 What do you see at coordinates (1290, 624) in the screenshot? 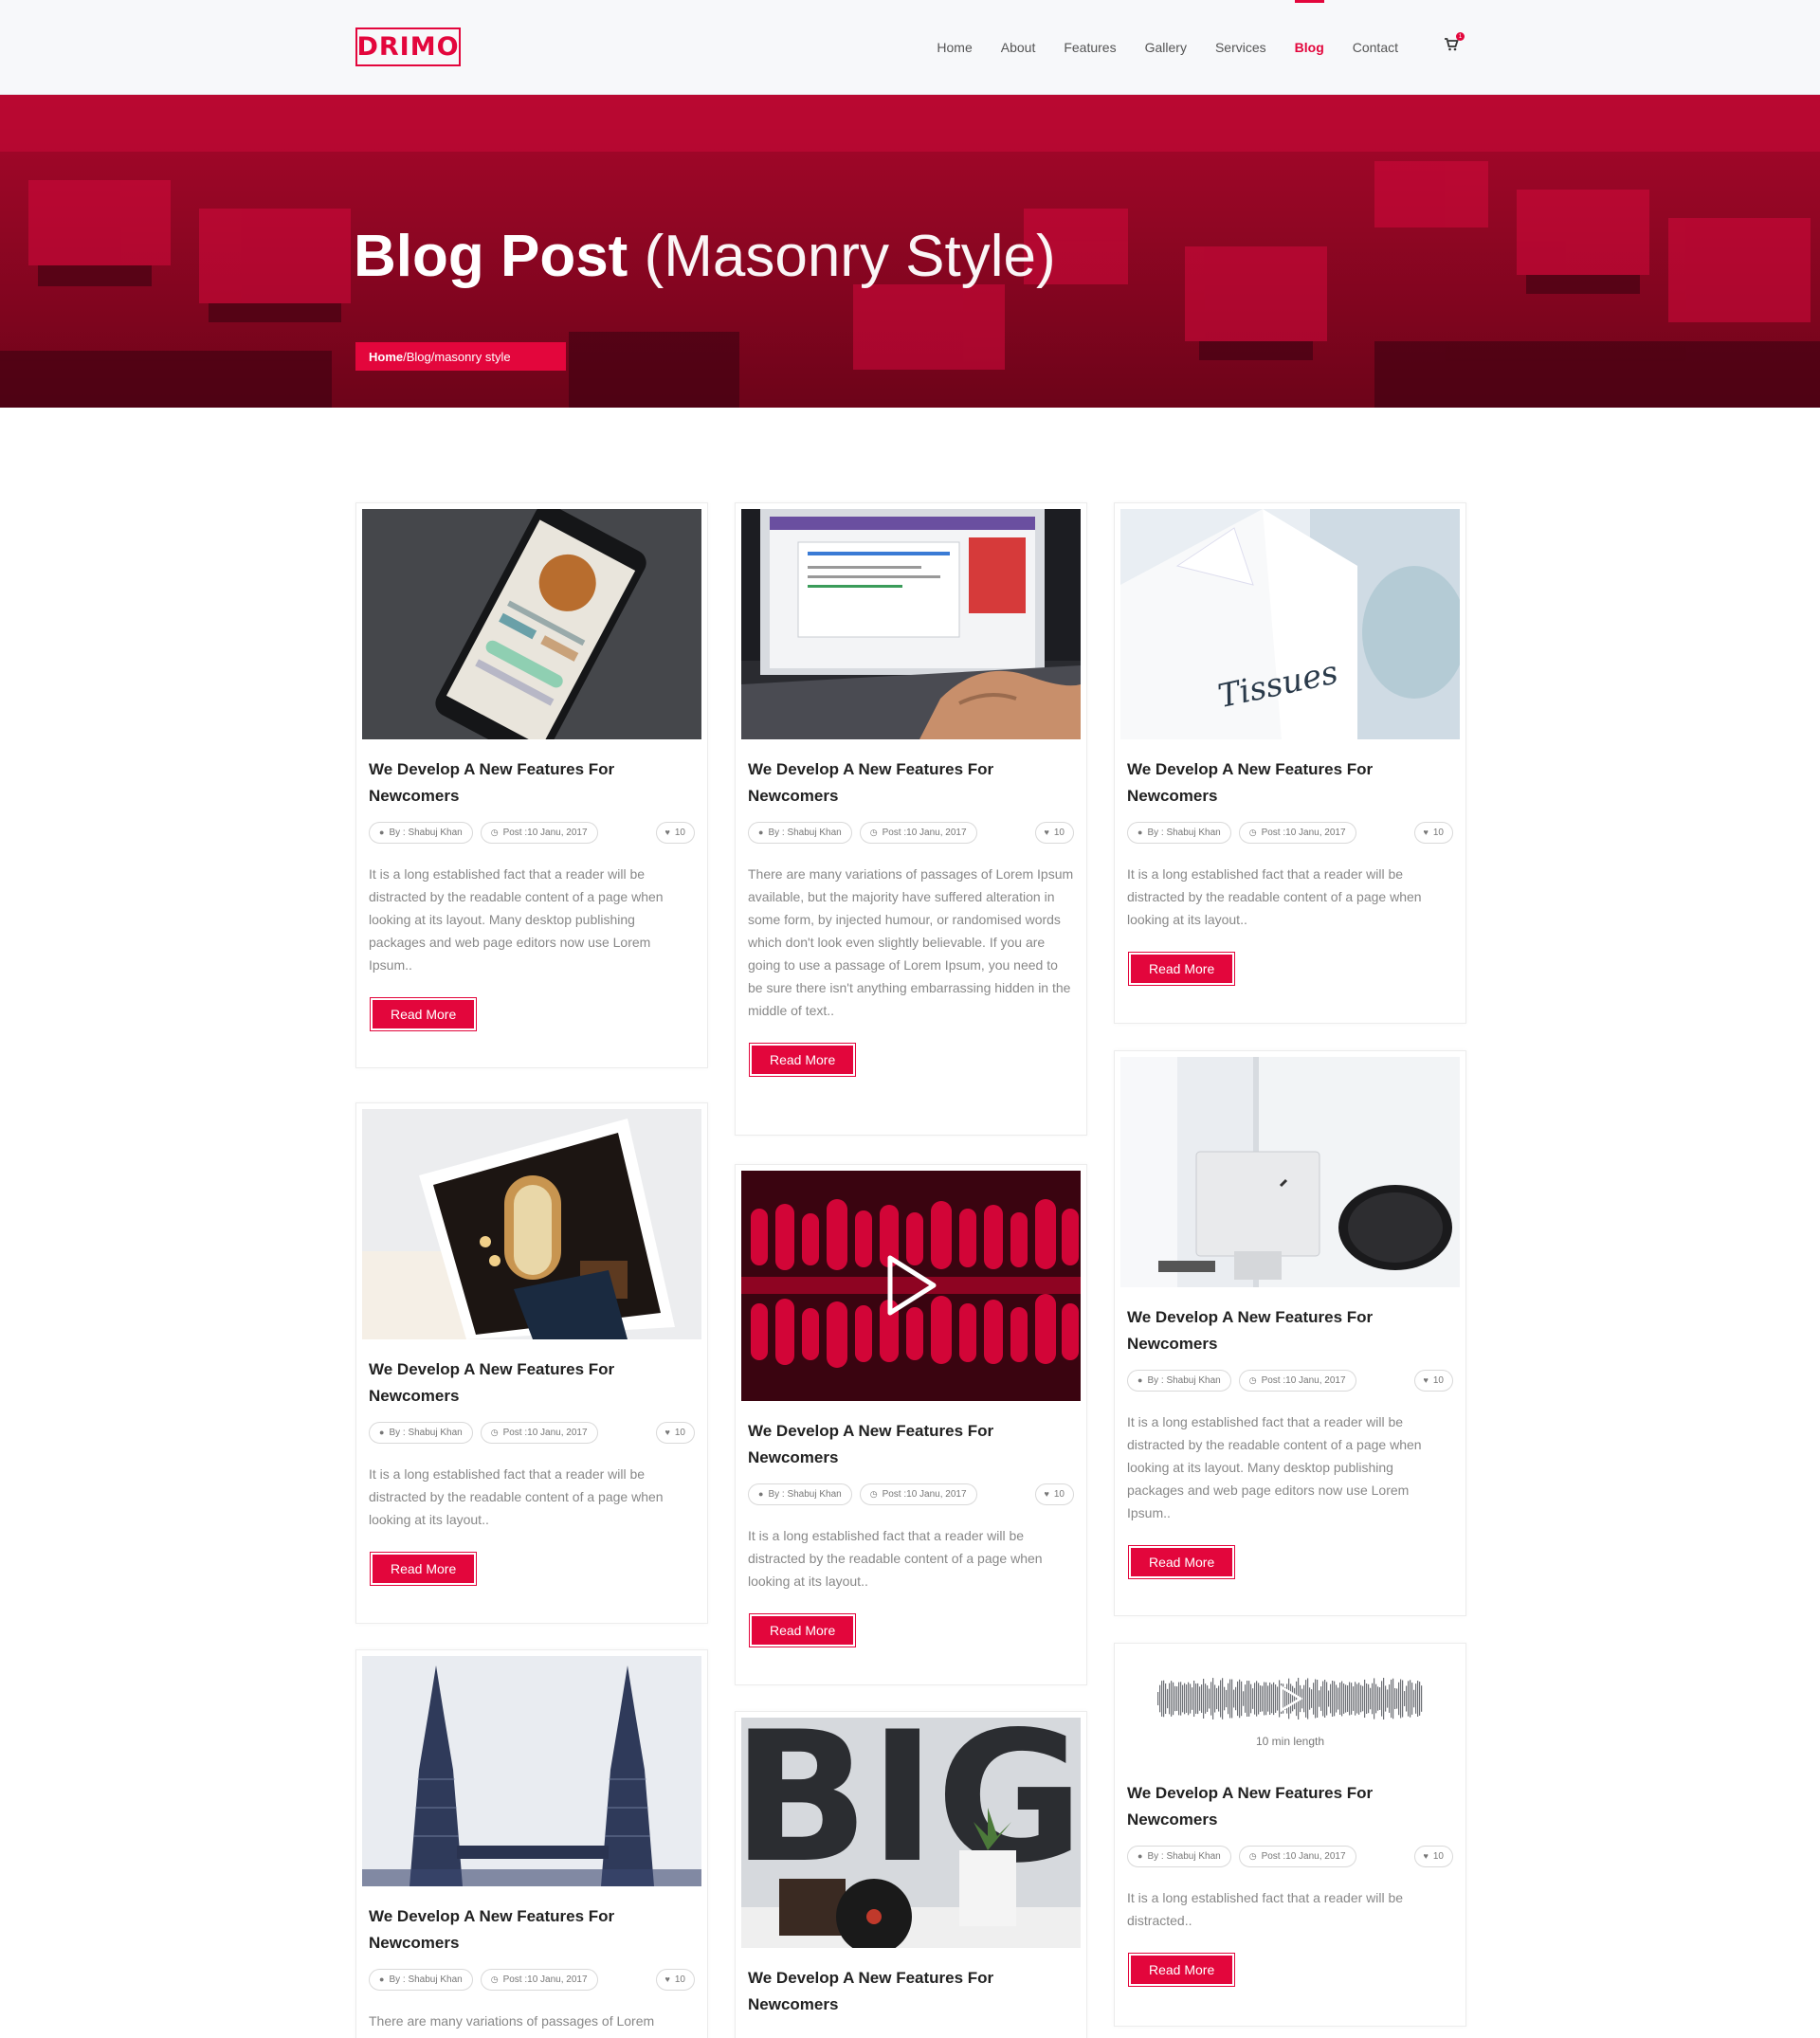
I see `card-image: Tissues` at bounding box center [1290, 624].